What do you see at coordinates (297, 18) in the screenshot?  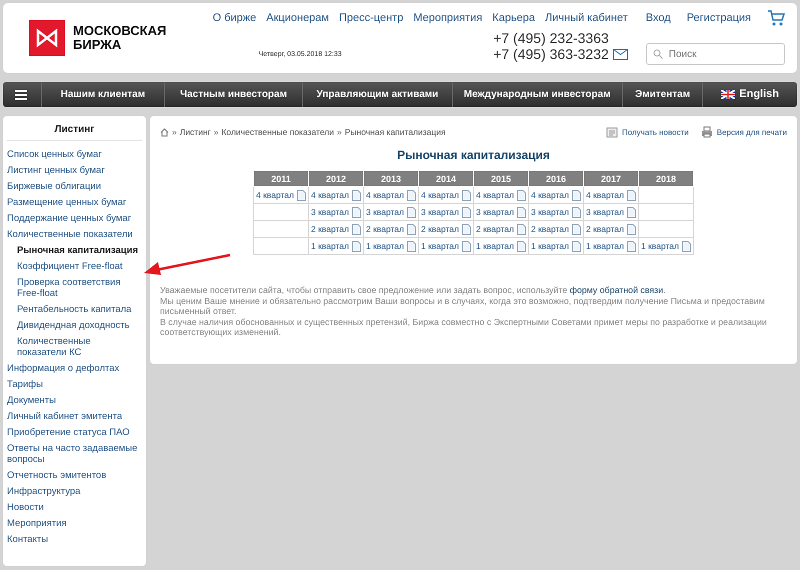 I see `top-nav-link: Акционерам` at bounding box center [297, 18].